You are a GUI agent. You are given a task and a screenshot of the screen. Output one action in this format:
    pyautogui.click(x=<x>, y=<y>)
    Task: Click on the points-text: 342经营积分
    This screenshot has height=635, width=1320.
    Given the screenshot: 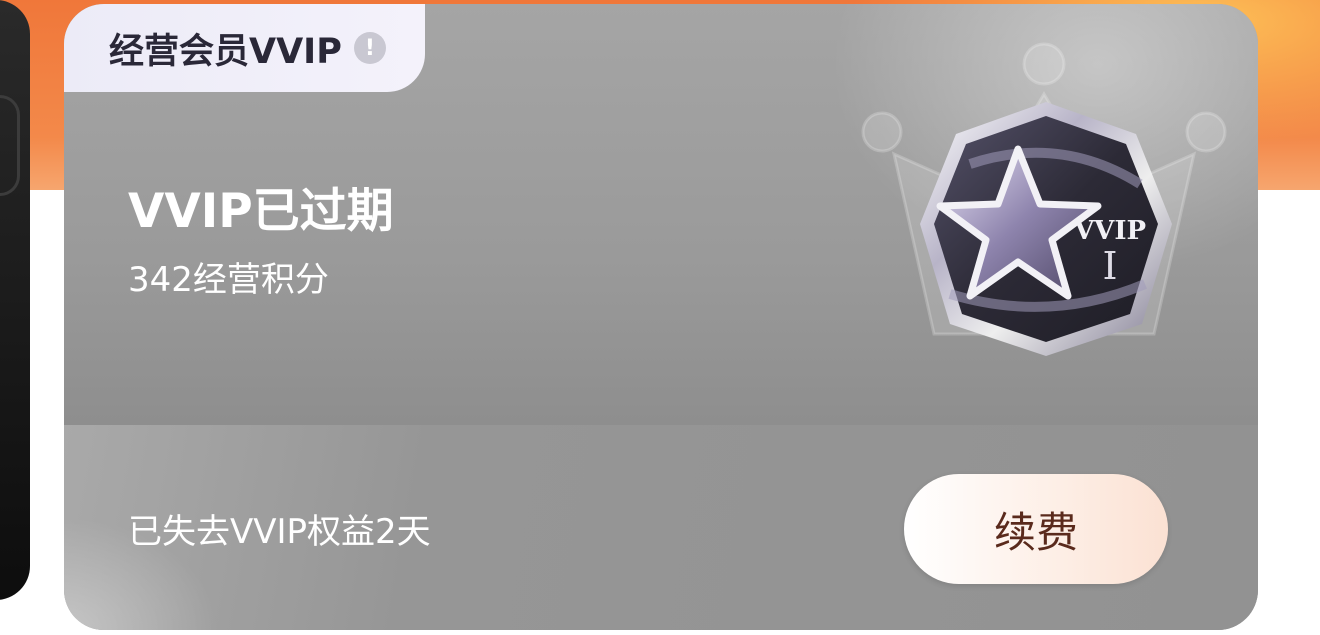 What is the action you would take?
    pyautogui.click(x=228, y=280)
    